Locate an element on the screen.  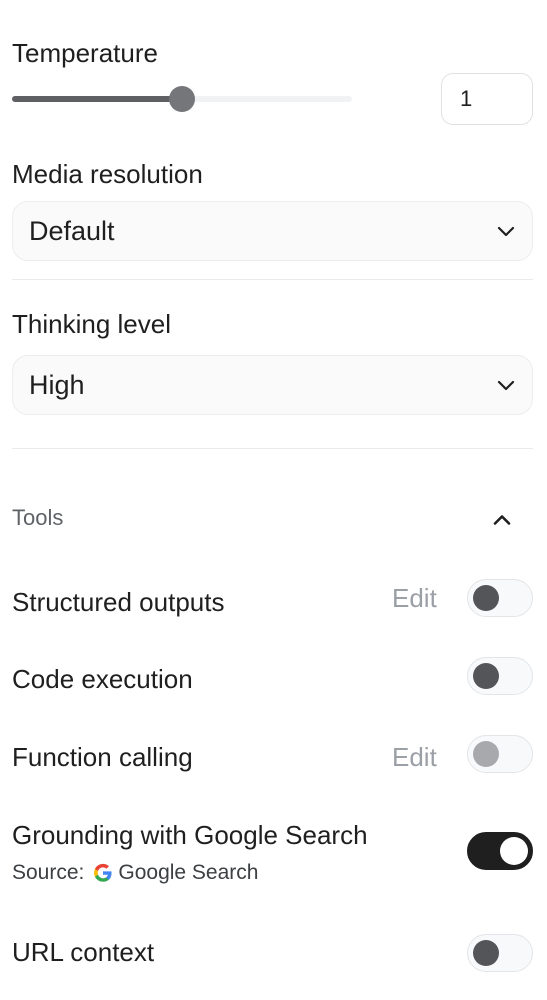
function-calling-label: Function calling is located at coordinates (102, 757).